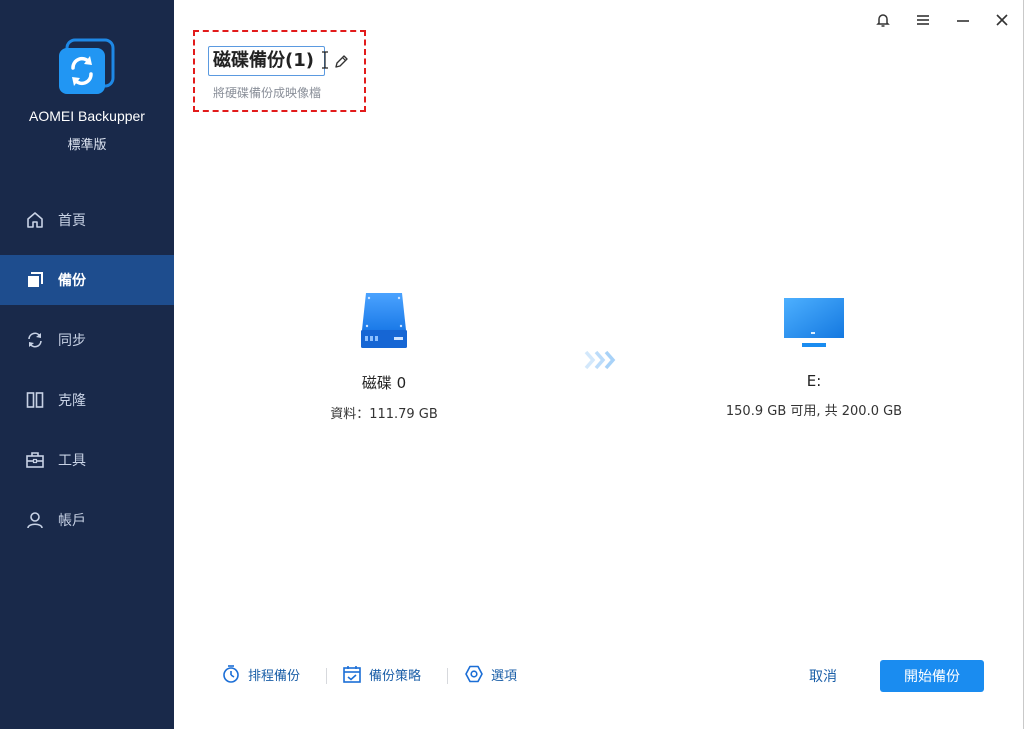 The image size is (1025, 729). What do you see at coordinates (87, 145) in the screenshot?
I see `app-edition: 標準版` at bounding box center [87, 145].